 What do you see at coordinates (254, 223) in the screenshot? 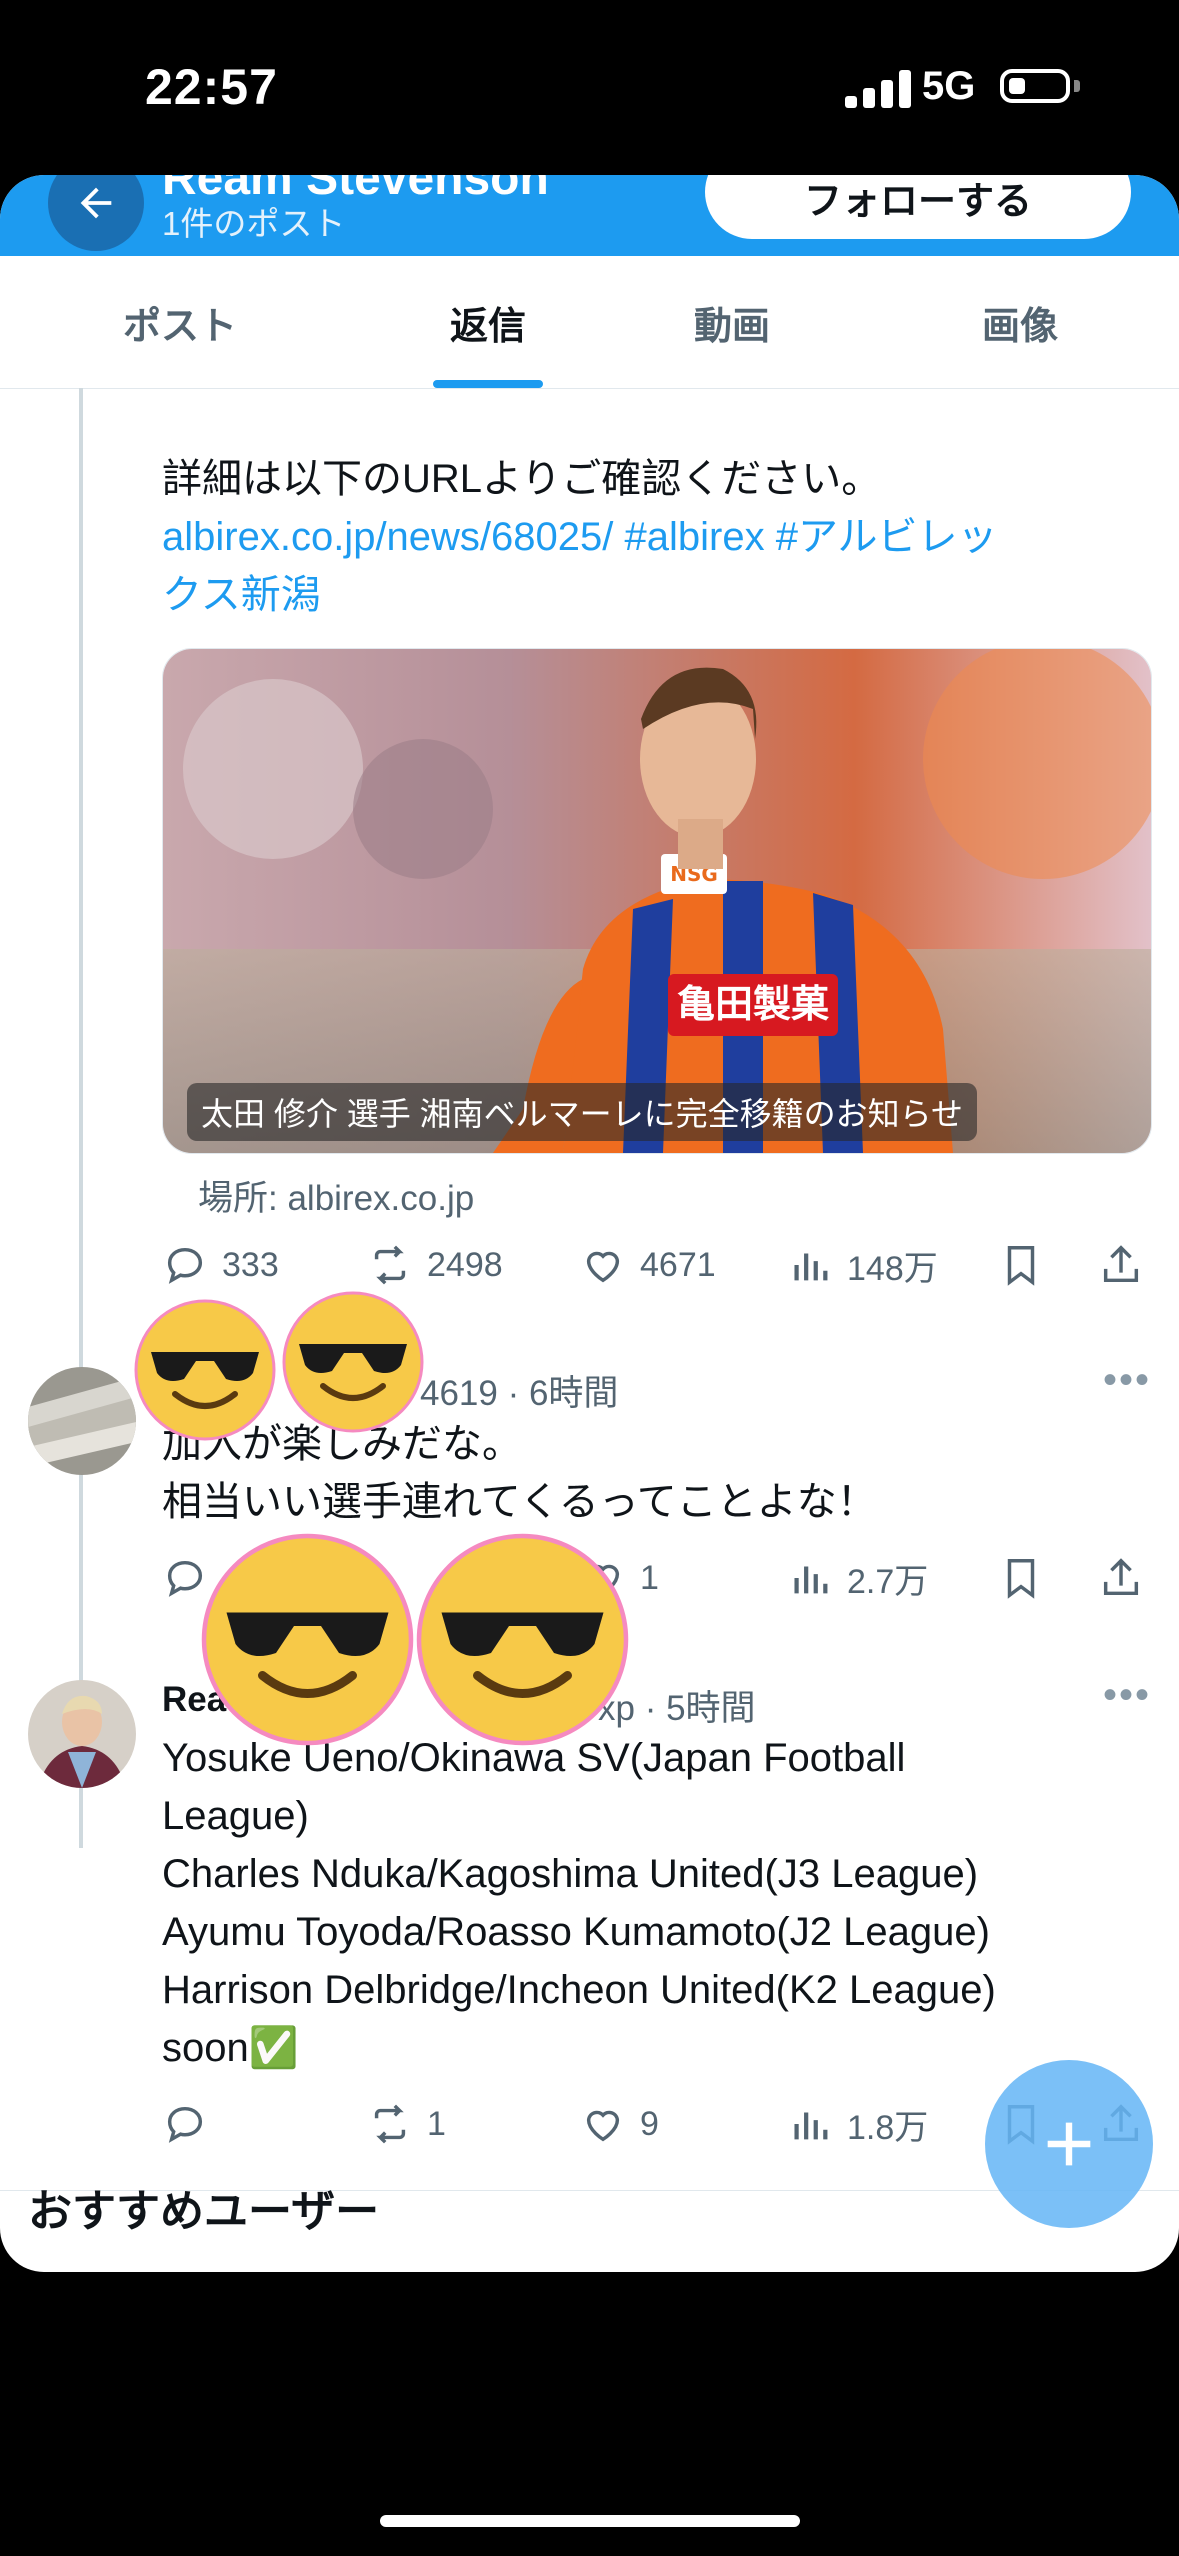
I see `post-count: 1件のポスト` at bounding box center [254, 223].